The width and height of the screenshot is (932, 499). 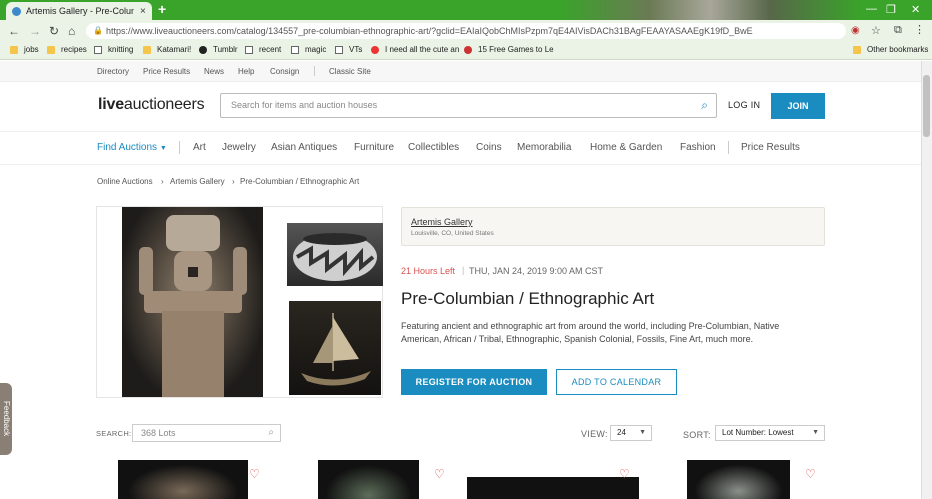 What do you see at coordinates (308, 49) in the screenshot?
I see `bookmark-magic: magic` at bounding box center [308, 49].